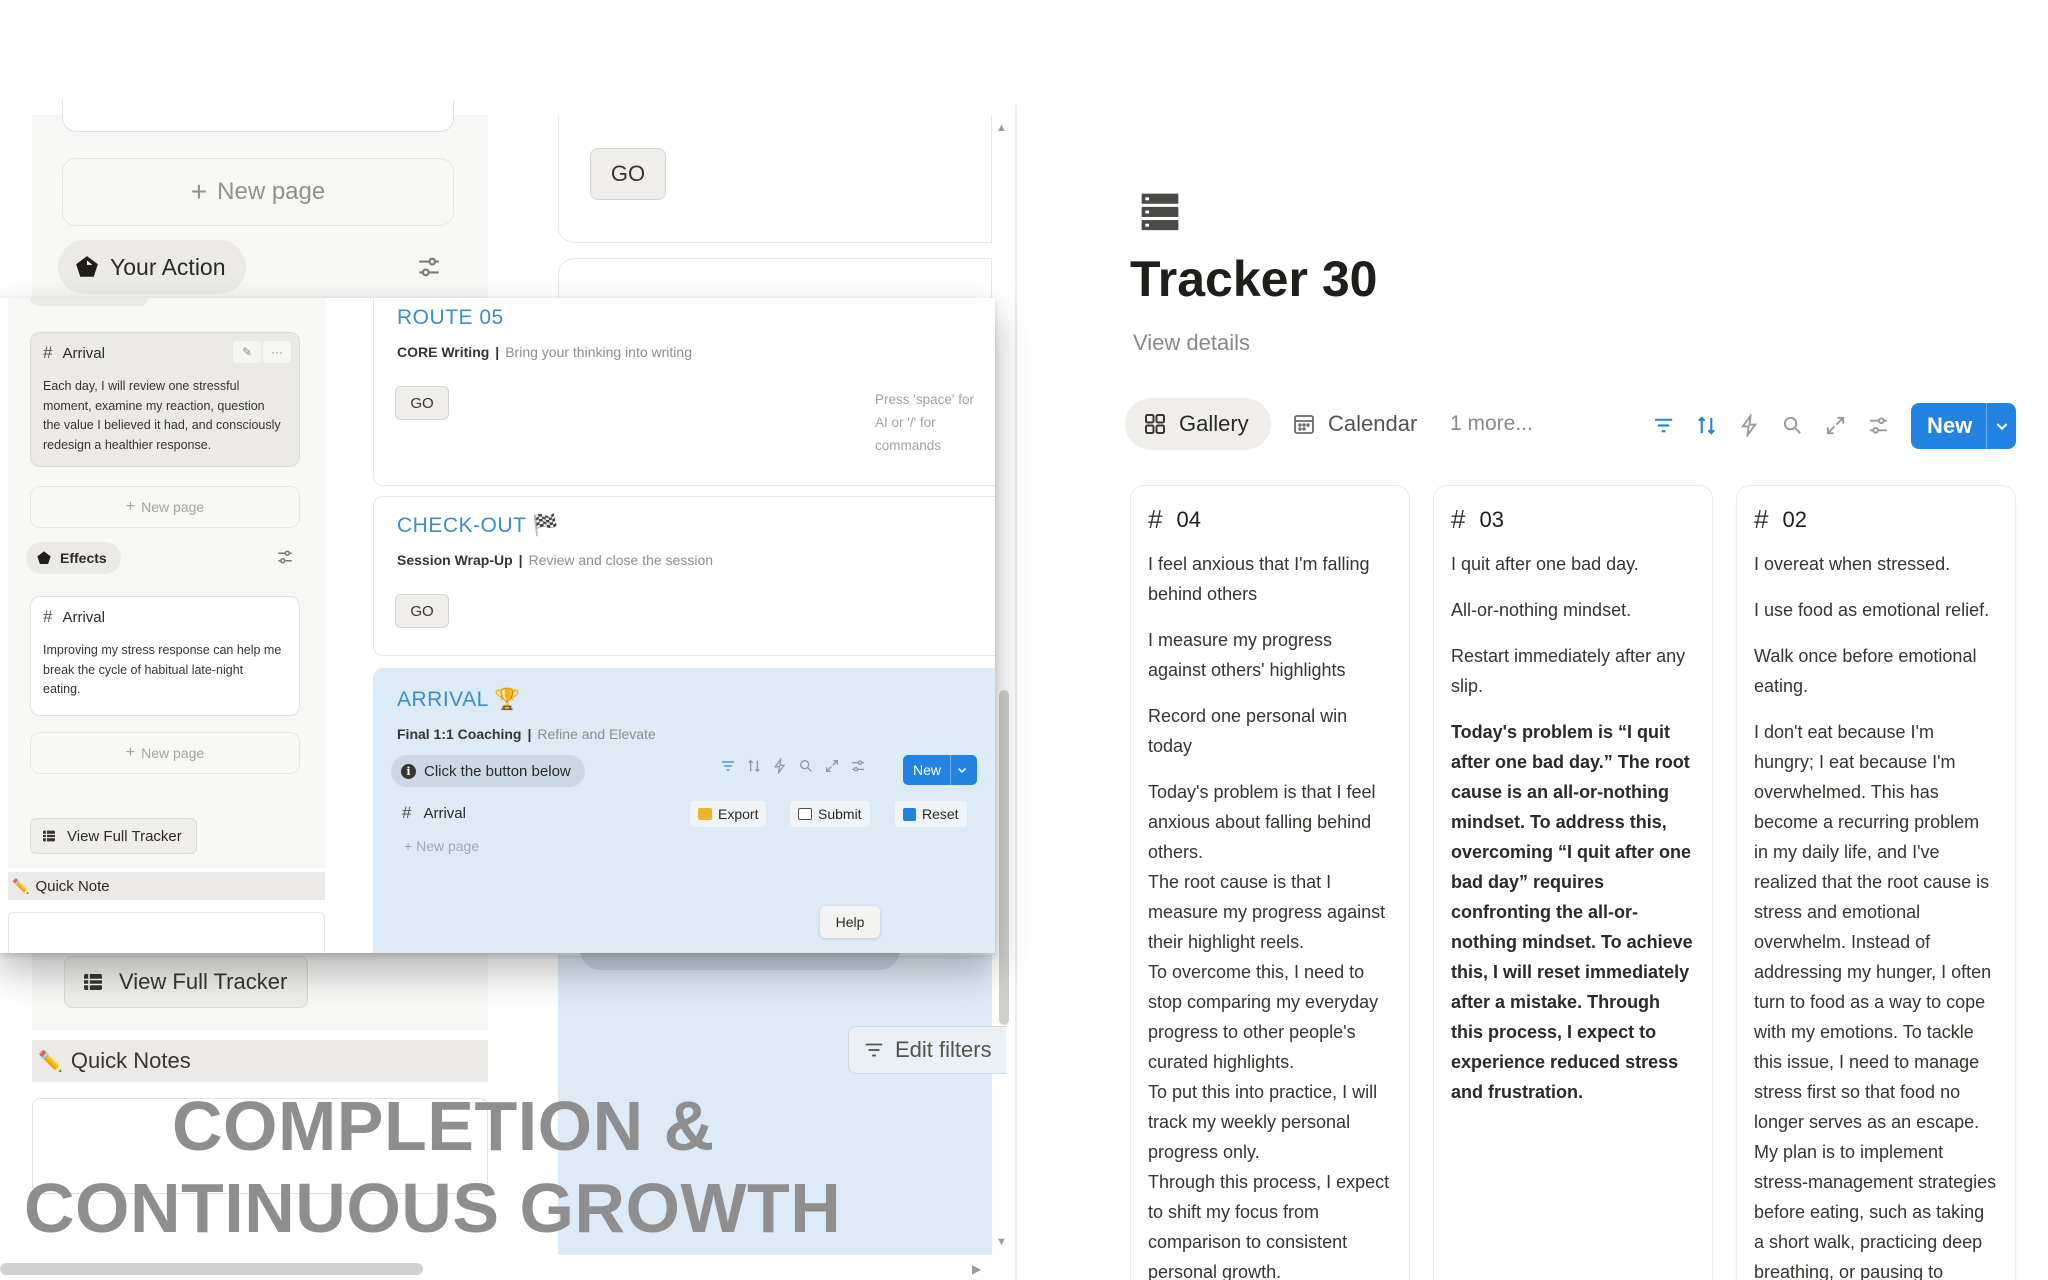 The image size is (2048, 1280). I want to click on edit-filters-button: Edit filters, so click(927, 1050).